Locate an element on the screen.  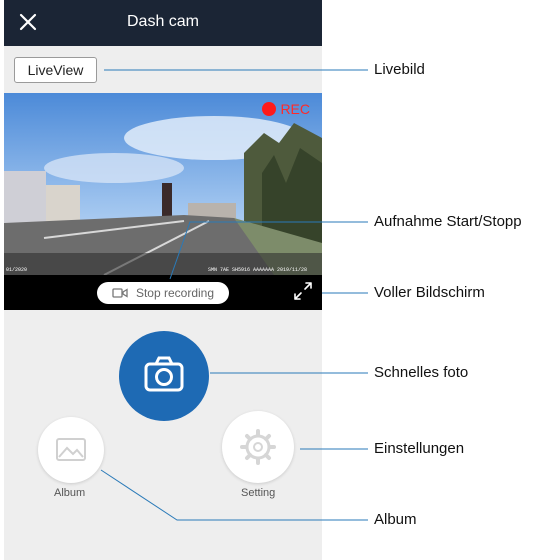
annotation-album: Album is located at coordinates (395, 519).